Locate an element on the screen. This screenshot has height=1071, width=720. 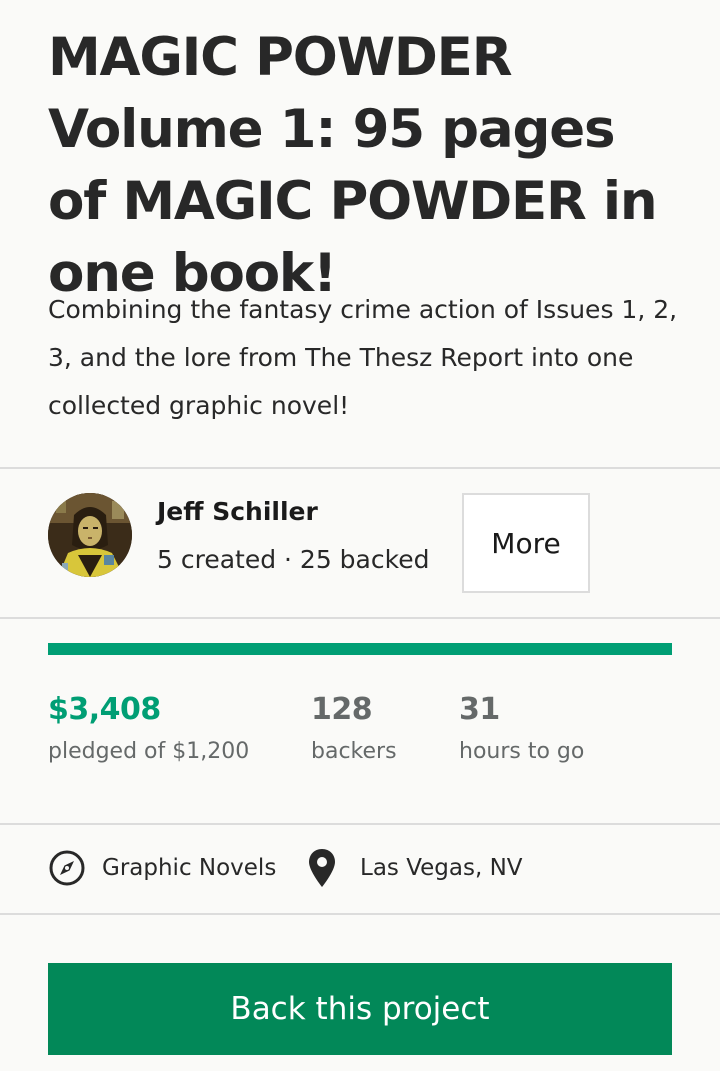
avatar-portrait-icon is located at coordinates (90, 535).